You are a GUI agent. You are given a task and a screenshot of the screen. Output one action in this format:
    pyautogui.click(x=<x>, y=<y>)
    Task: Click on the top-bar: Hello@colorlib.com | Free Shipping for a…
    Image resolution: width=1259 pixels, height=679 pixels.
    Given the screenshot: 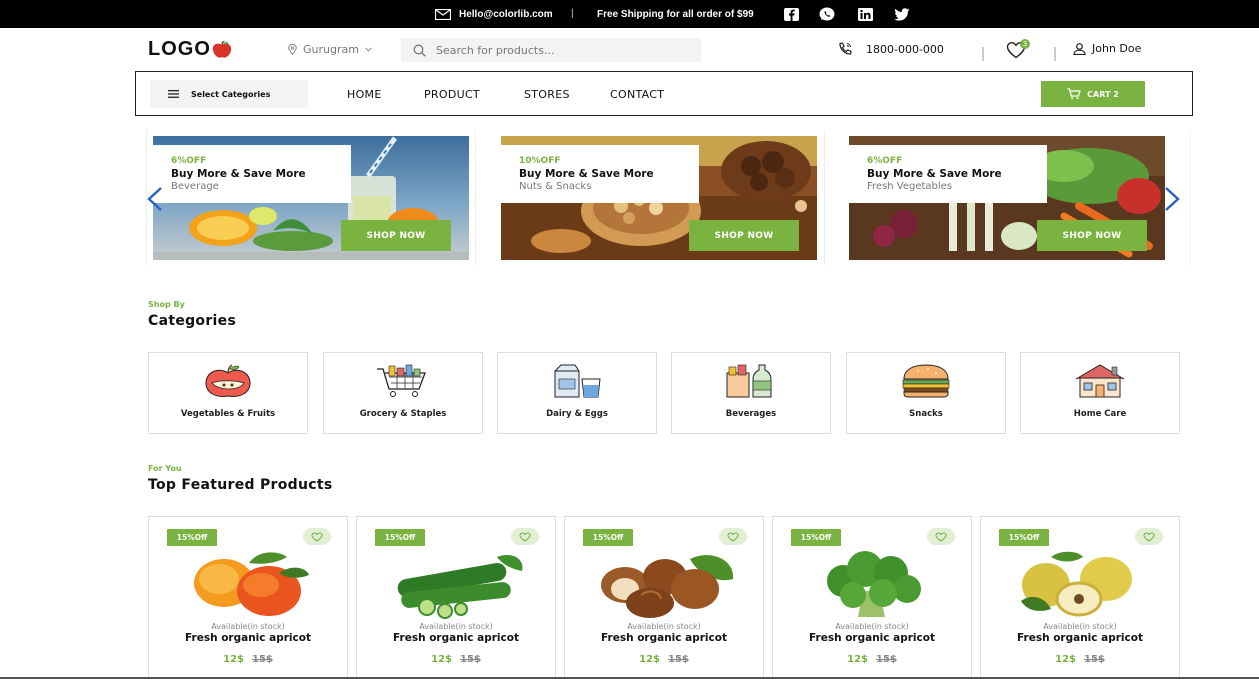 What is the action you would take?
    pyautogui.click(x=629, y=14)
    